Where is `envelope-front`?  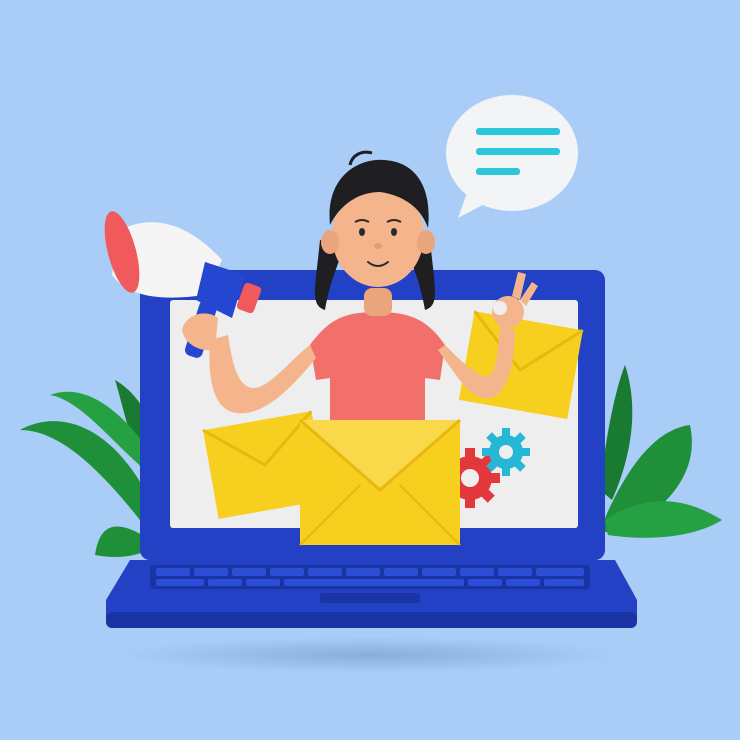 envelope-front is located at coordinates (380, 482).